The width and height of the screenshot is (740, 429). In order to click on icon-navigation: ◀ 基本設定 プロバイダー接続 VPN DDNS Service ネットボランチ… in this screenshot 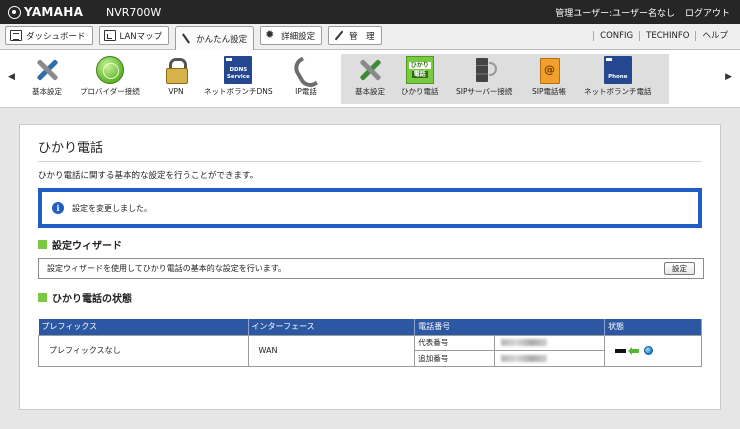, I will do `click(370, 79)`.